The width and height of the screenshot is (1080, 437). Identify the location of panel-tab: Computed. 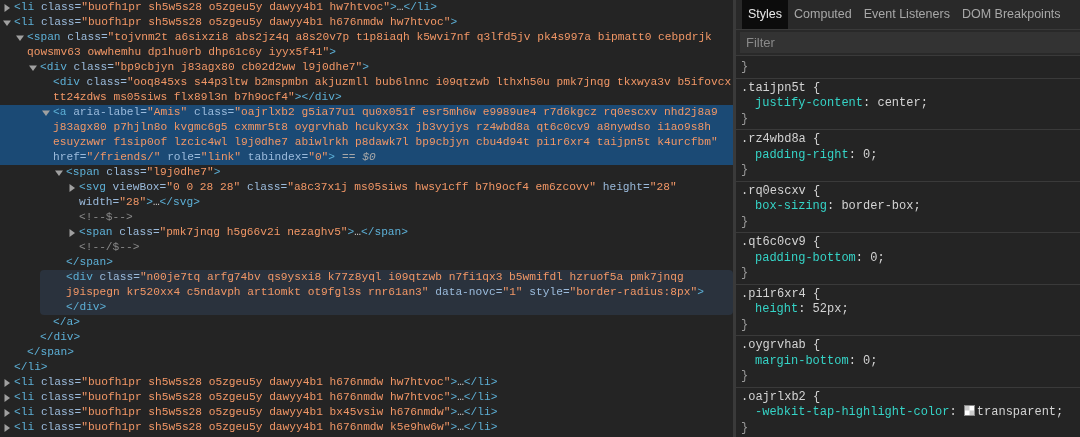
(823, 14).